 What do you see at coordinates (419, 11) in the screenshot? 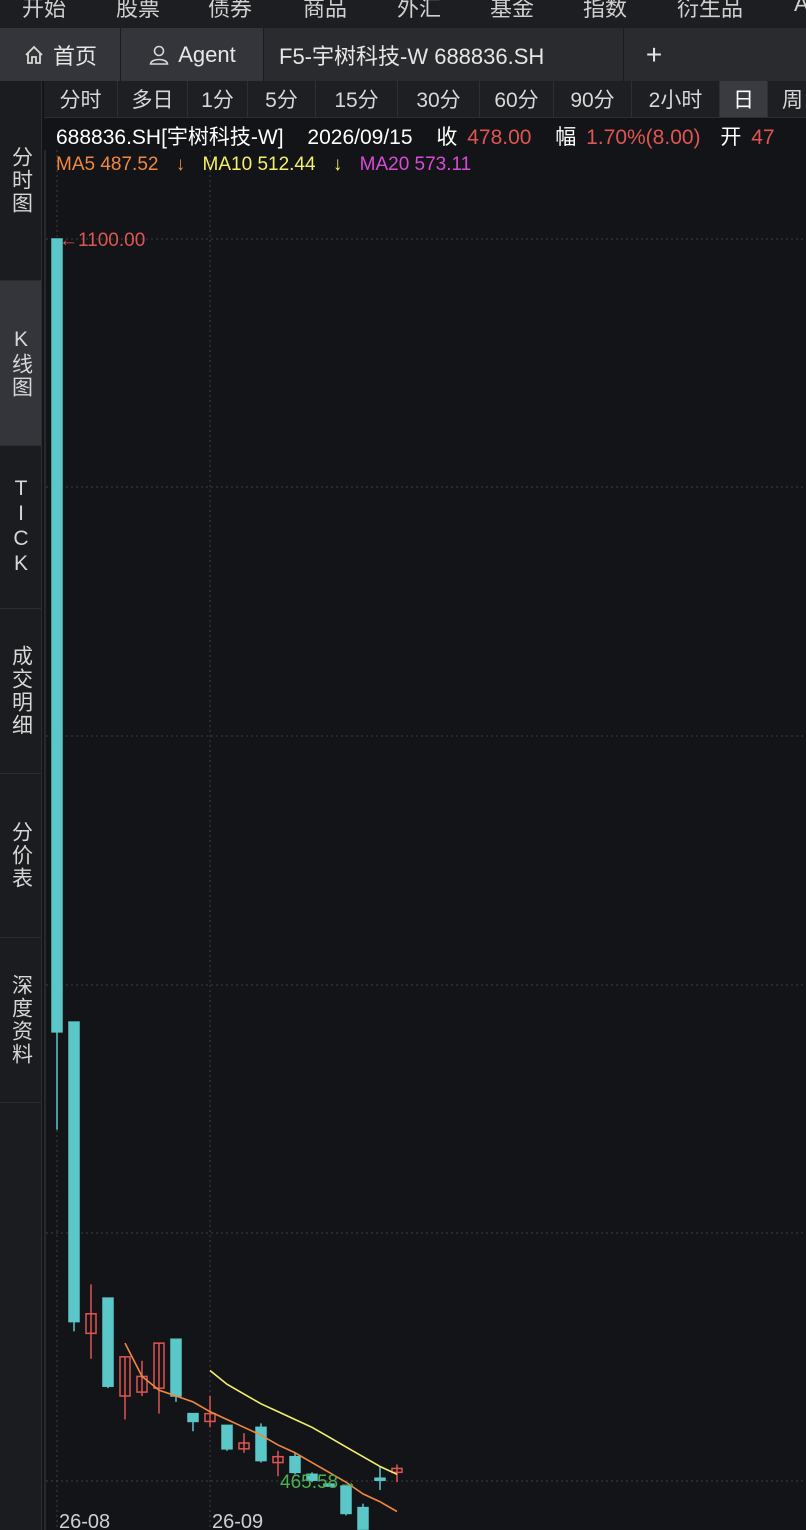
I see `top-menu-item: 外汇` at bounding box center [419, 11].